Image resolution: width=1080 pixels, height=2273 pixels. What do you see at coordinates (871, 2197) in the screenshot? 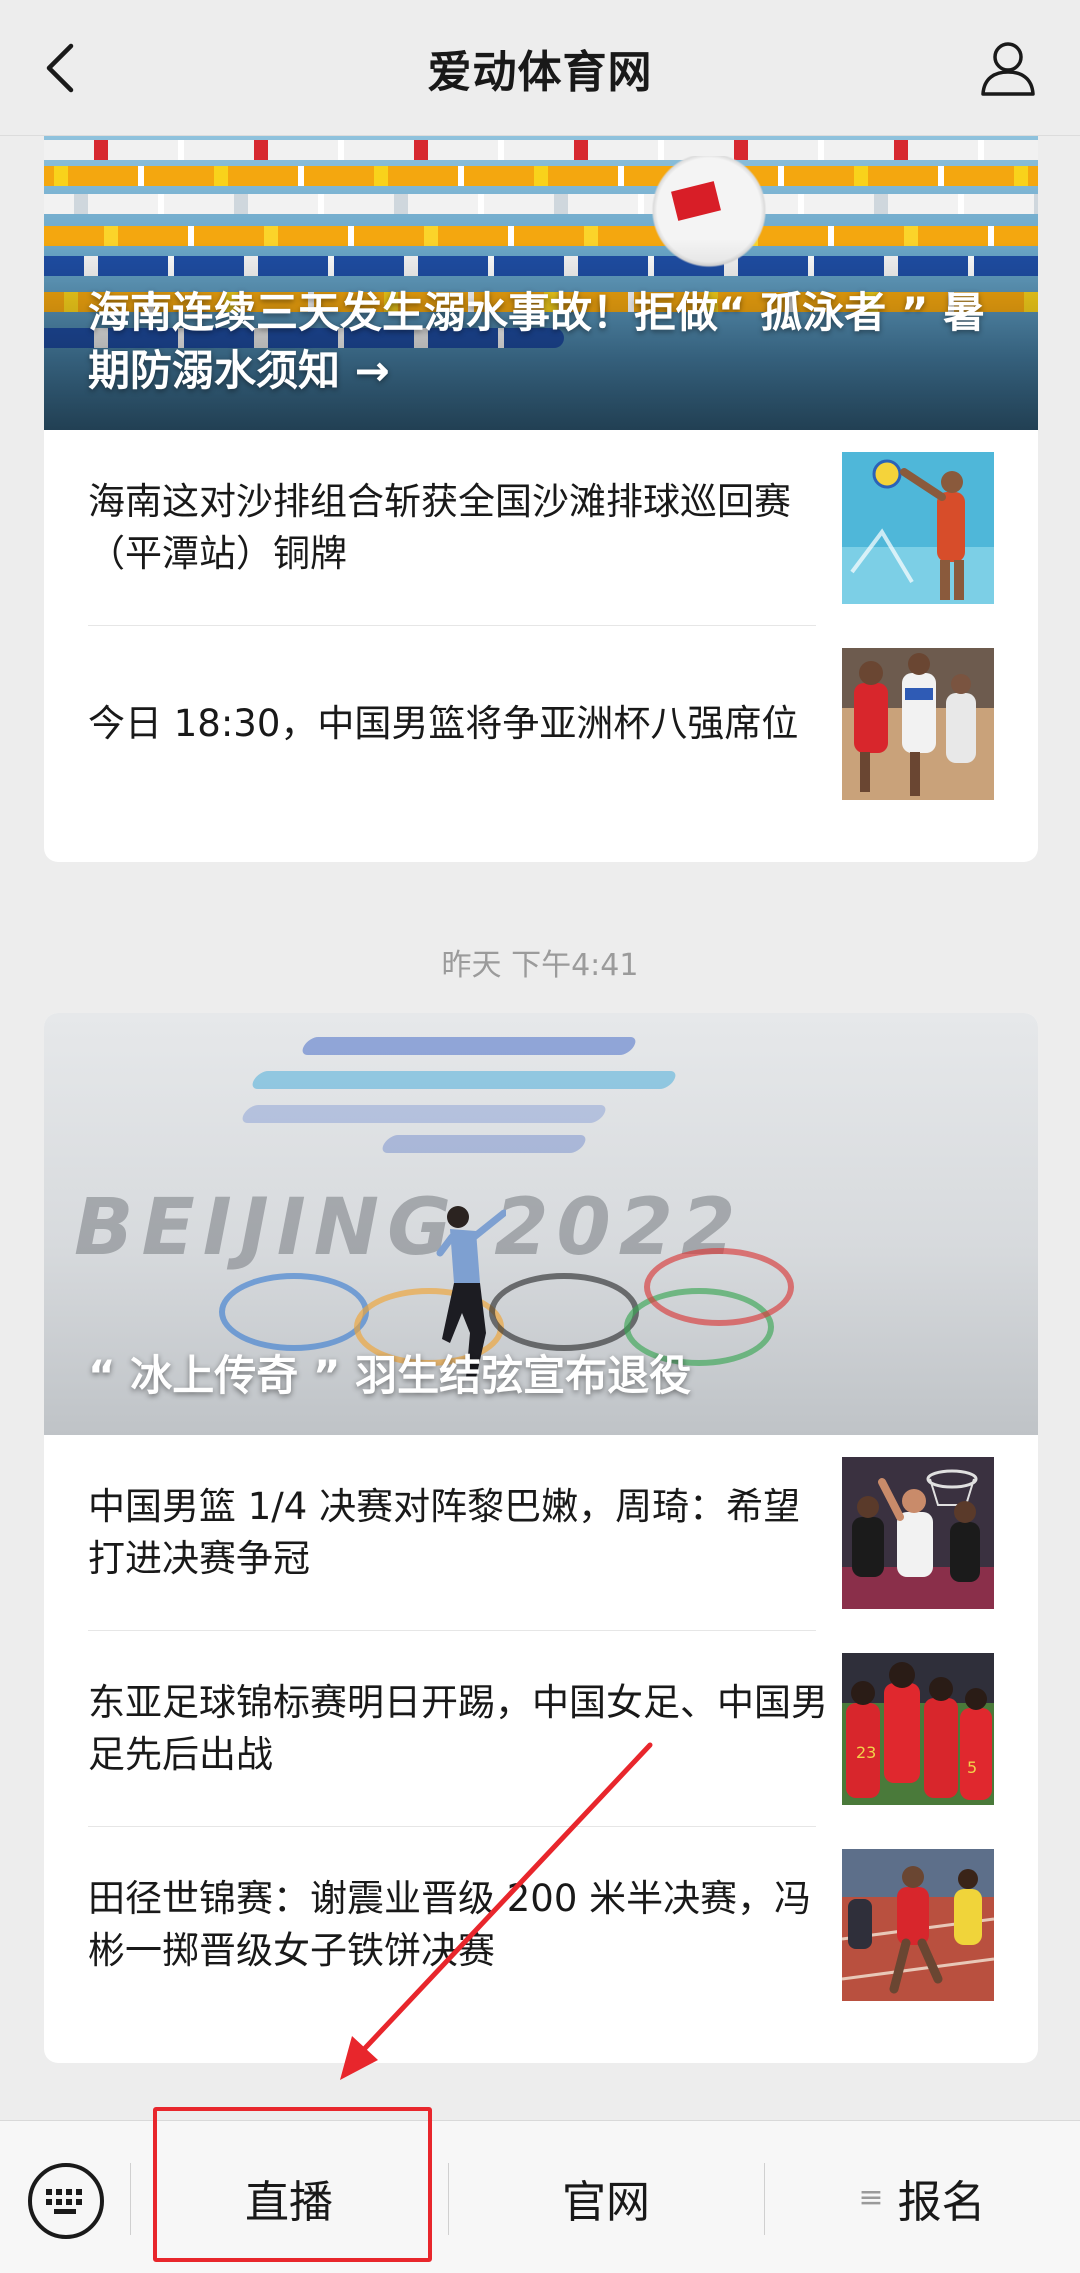
I see `menu-lines-icon: ≡` at bounding box center [871, 2197].